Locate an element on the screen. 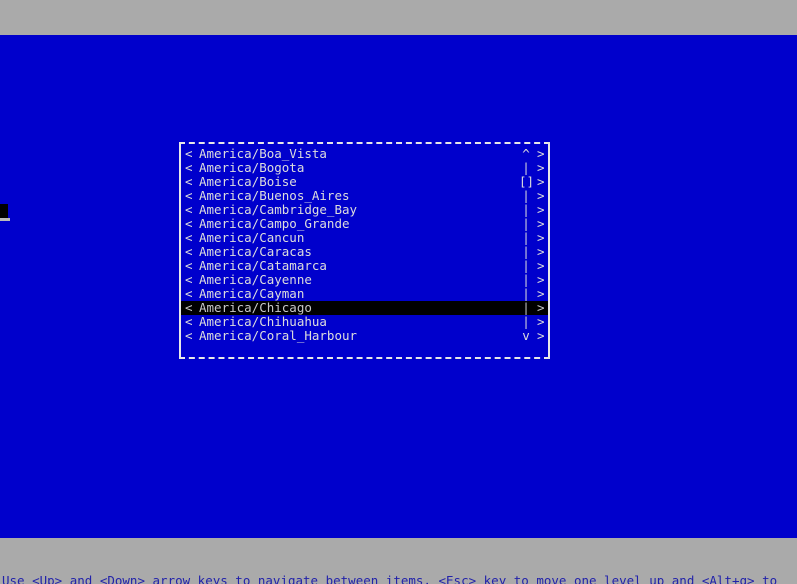  list-item-label: America/Cancun is located at coordinates (252, 237).